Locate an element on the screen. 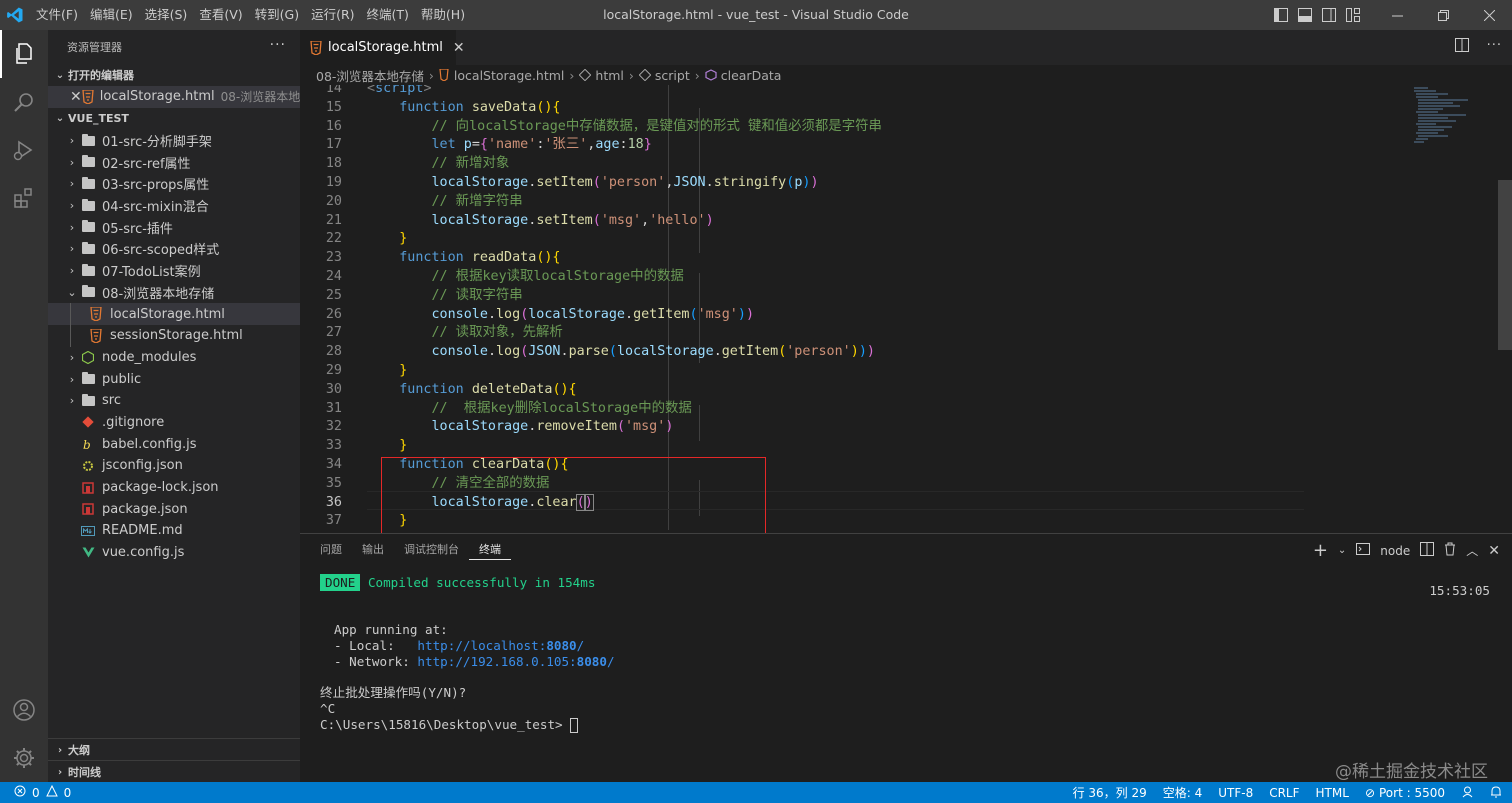 The width and height of the screenshot is (1512, 803). terminal-prompt-line: C:\Users\15816\Desktop\vue_test> is located at coordinates (449, 725).